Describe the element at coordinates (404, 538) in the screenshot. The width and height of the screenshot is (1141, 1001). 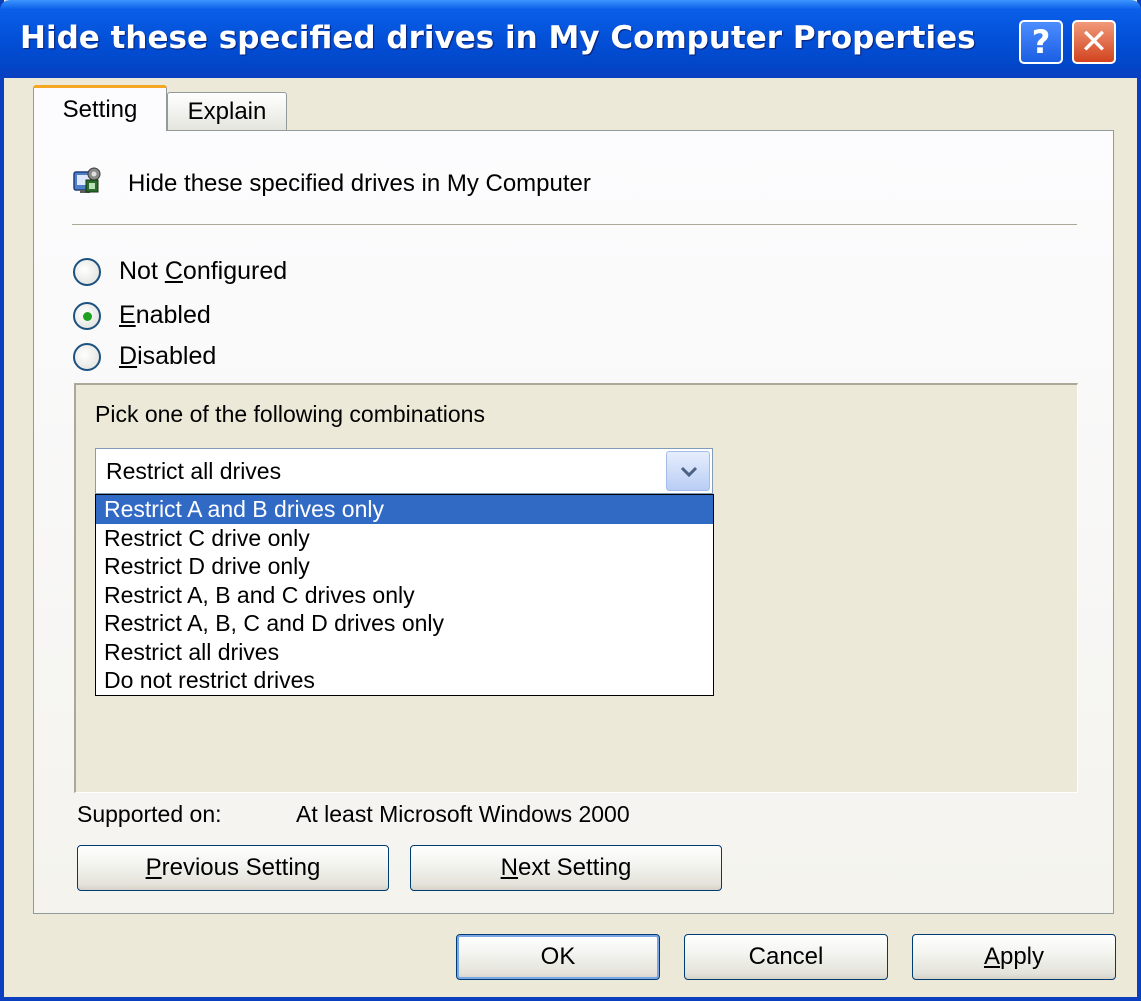
I see `dropdown-option: Restrict C drive only` at that location.